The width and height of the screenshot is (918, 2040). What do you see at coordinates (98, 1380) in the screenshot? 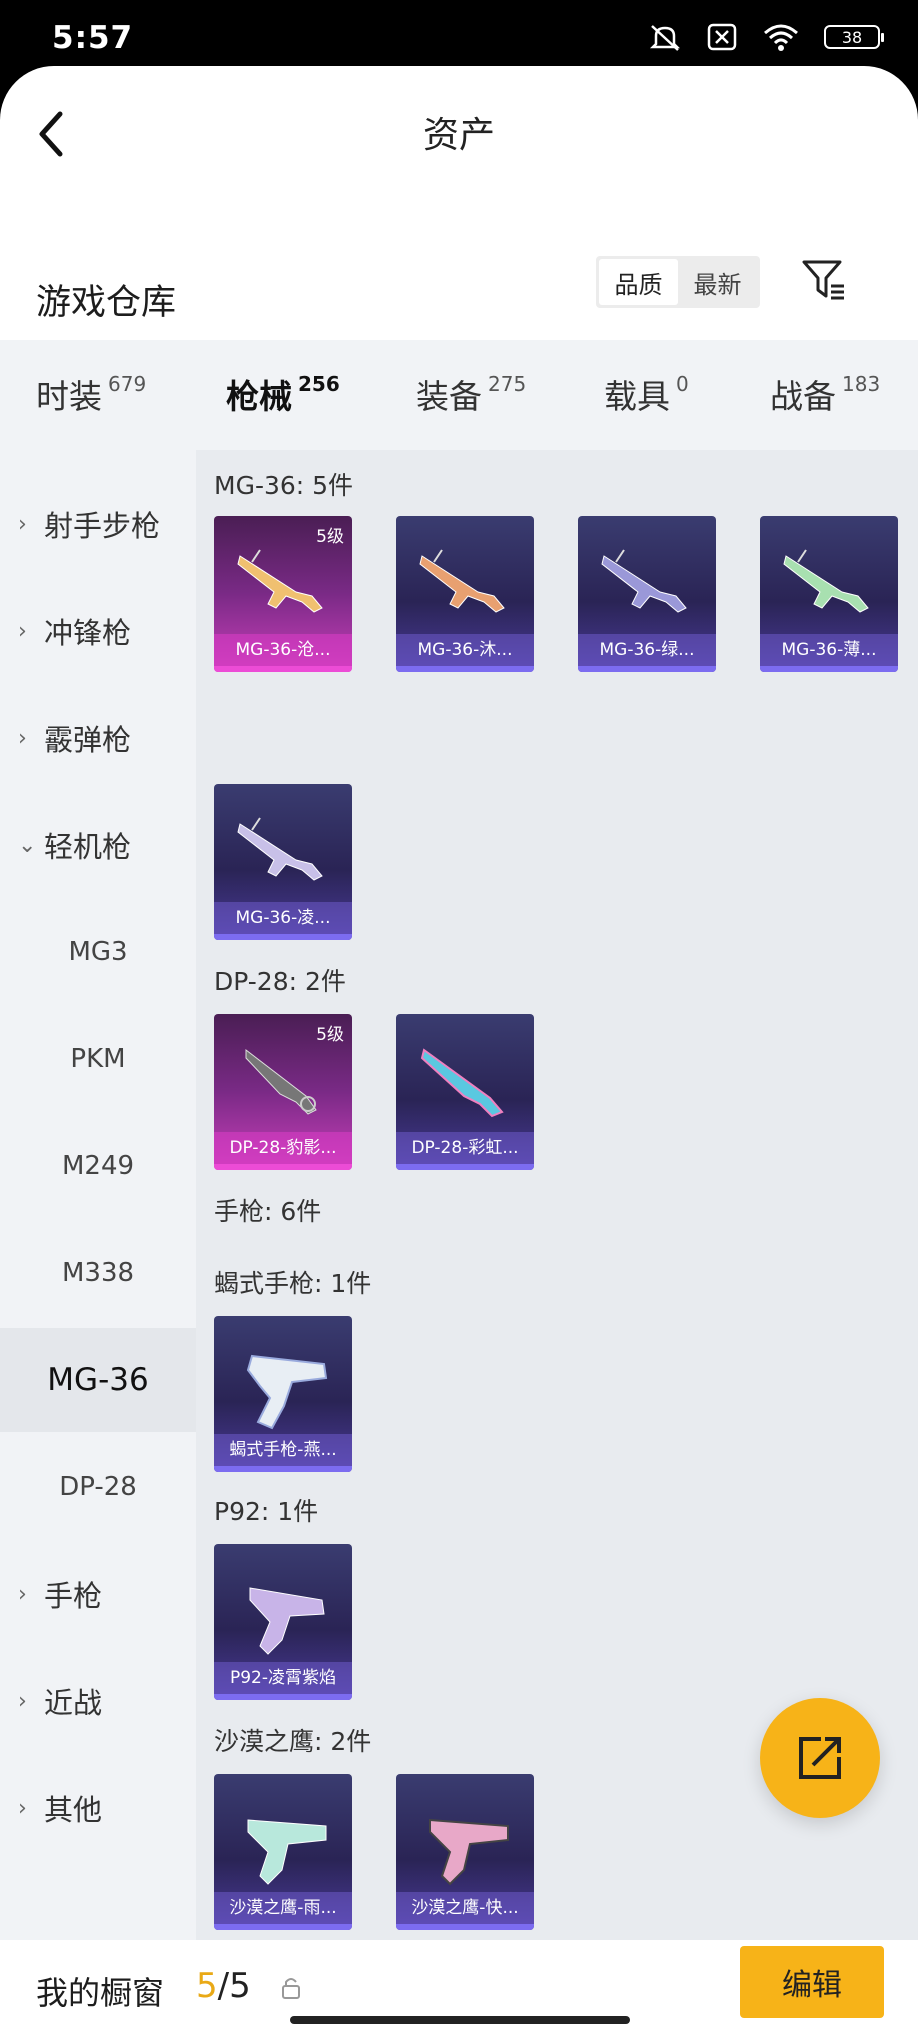
I see `sidebar-item-mg36: MG-36` at bounding box center [98, 1380].